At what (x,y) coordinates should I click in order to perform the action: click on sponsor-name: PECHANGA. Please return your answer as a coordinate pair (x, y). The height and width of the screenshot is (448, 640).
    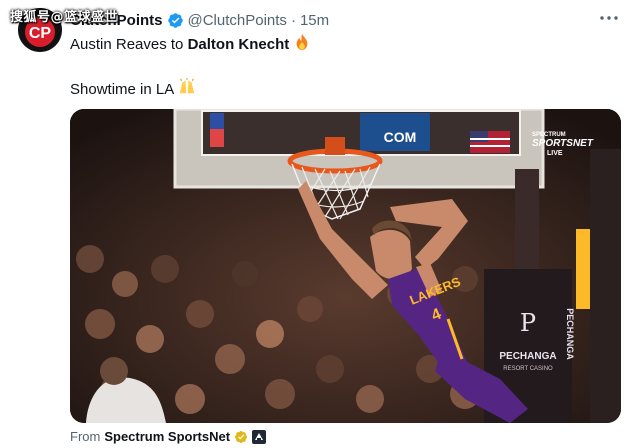
    Looking at the image, I should click on (527, 356).